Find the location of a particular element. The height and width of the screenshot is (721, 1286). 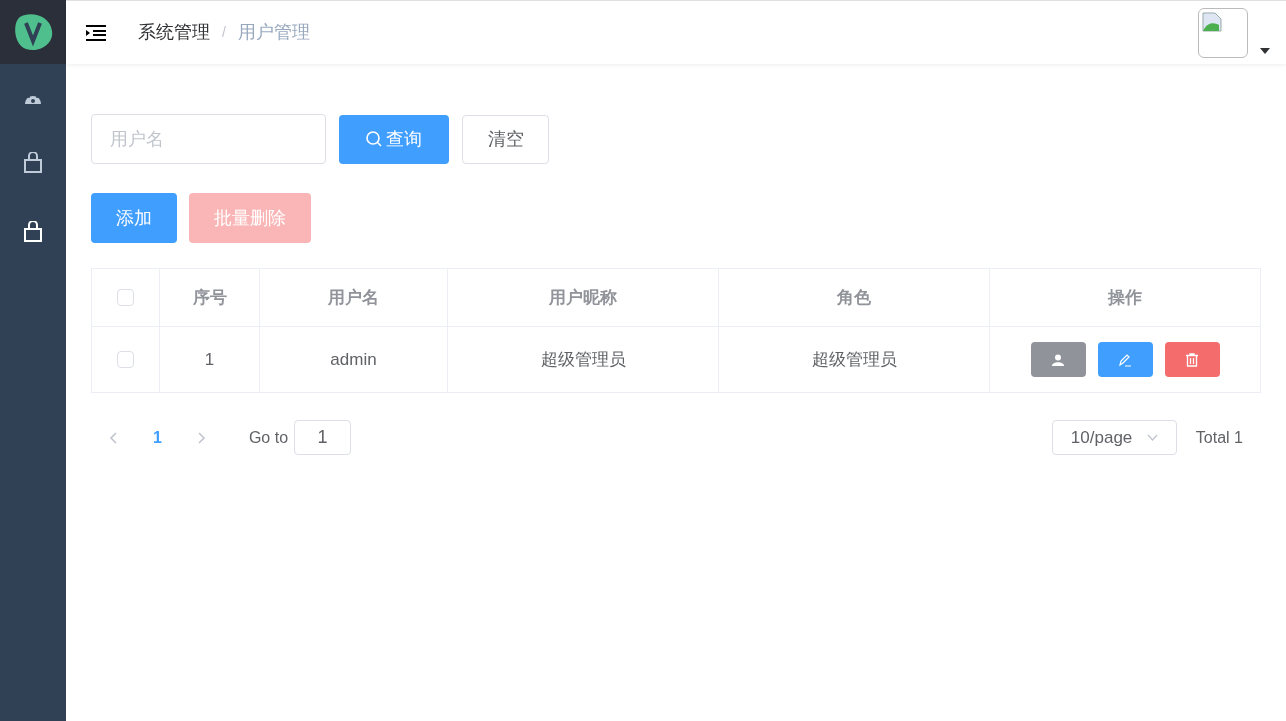

pencil-icon is located at coordinates (1125, 359).